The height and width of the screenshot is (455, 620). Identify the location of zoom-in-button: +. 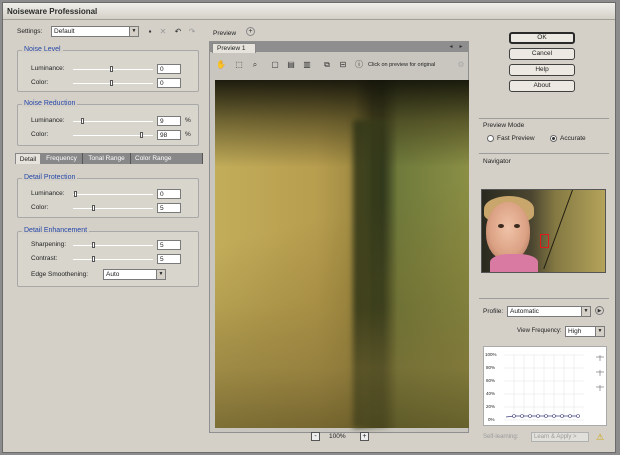
(364, 436).